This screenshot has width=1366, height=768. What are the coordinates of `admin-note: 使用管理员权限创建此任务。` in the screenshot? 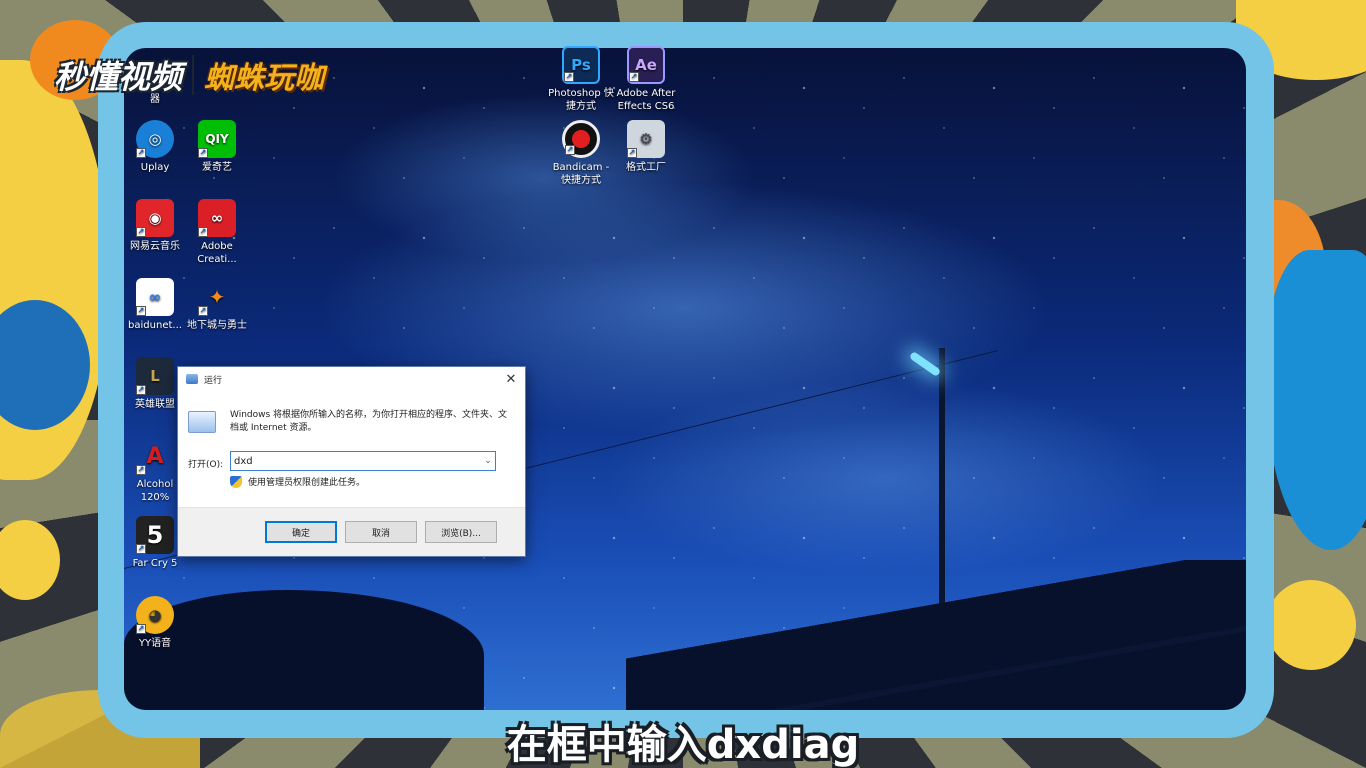 It's located at (297, 481).